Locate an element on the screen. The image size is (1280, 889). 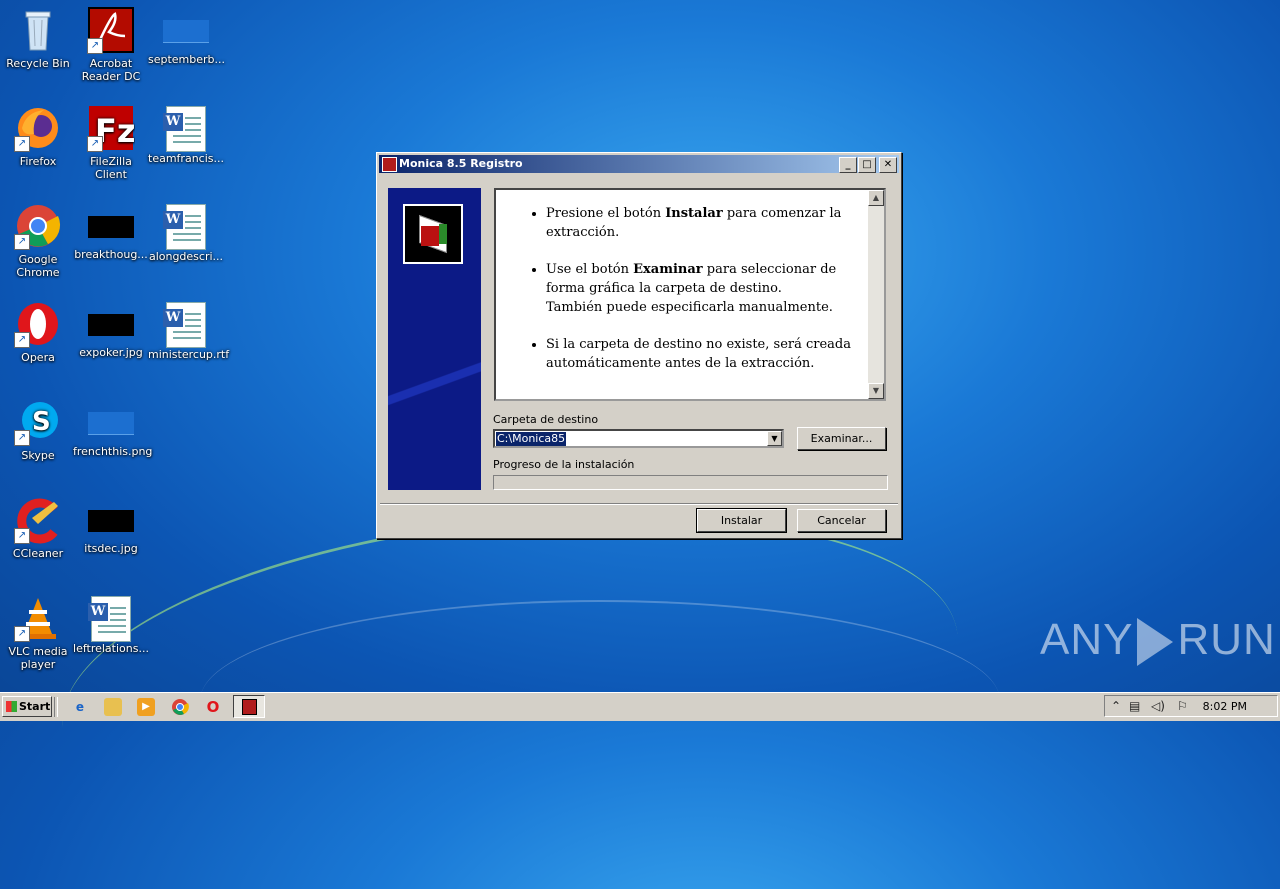
scroll-up-icon: ▲ is located at coordinates (876, 198).